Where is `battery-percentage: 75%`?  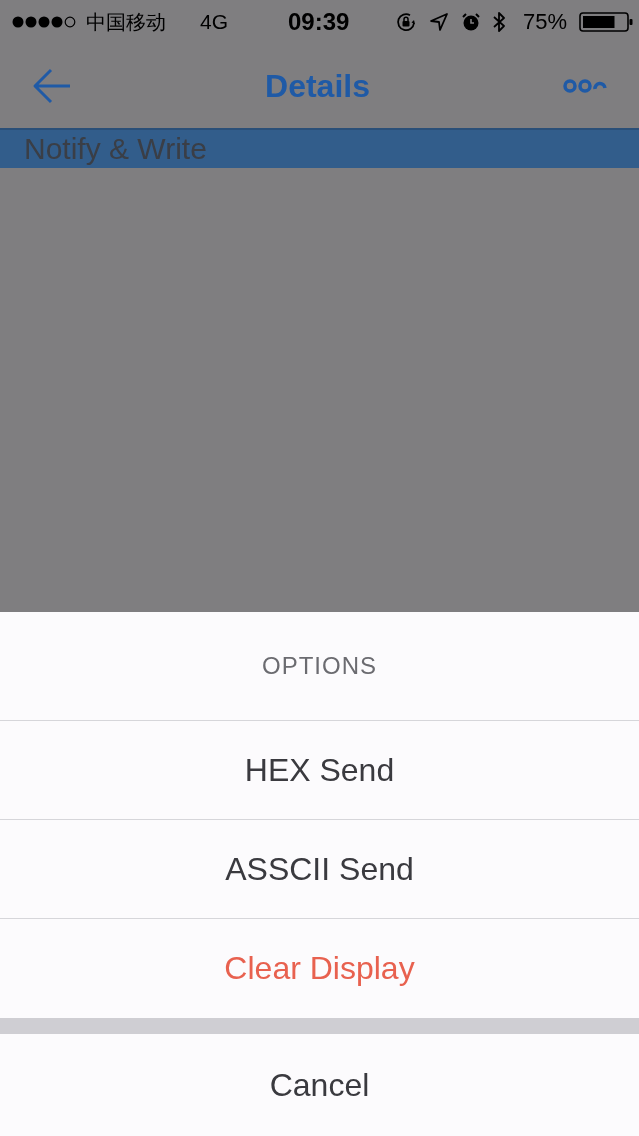
battery-percentage: 75% is located at coordinates (544, 22).